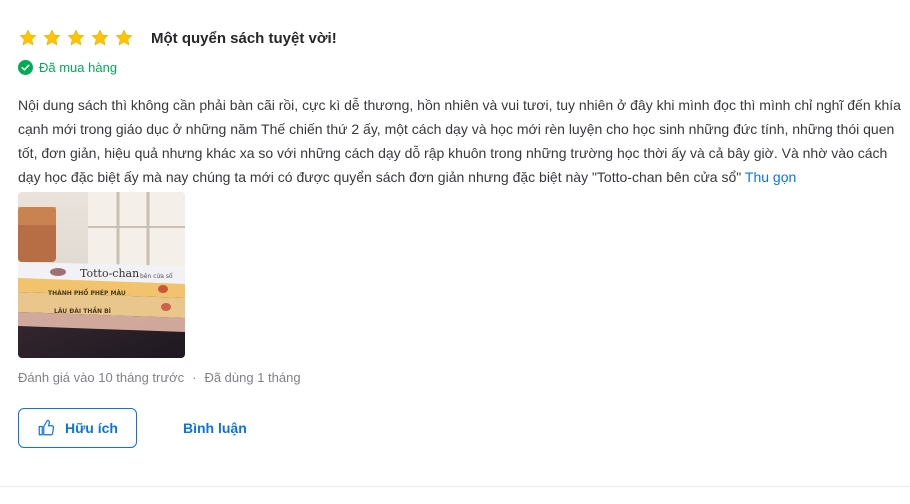 The width and height of the screenshot is (910, 504). What do you see at coordinates (25, 67) in the screenshot?
I see `check-circle-icon` at bounding box center [25, 67].